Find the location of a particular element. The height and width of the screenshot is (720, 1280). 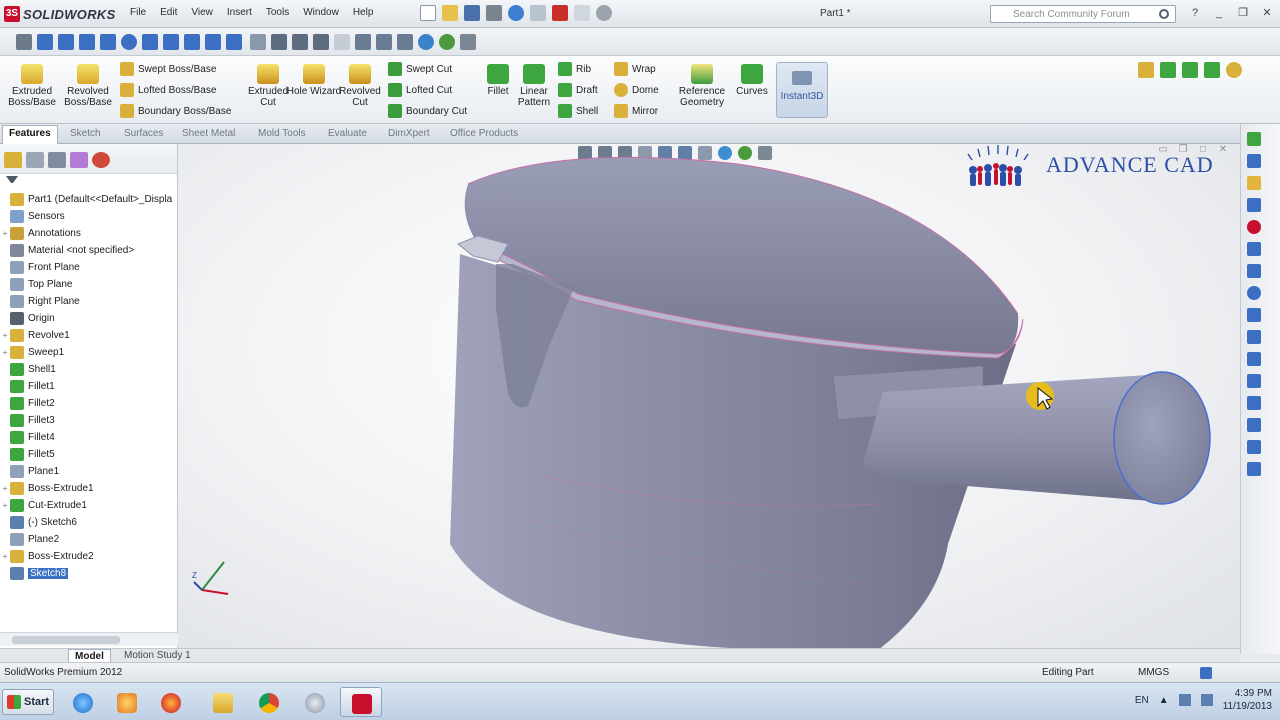

tree-item: Fillet5 is located at coordinates (89, 454).